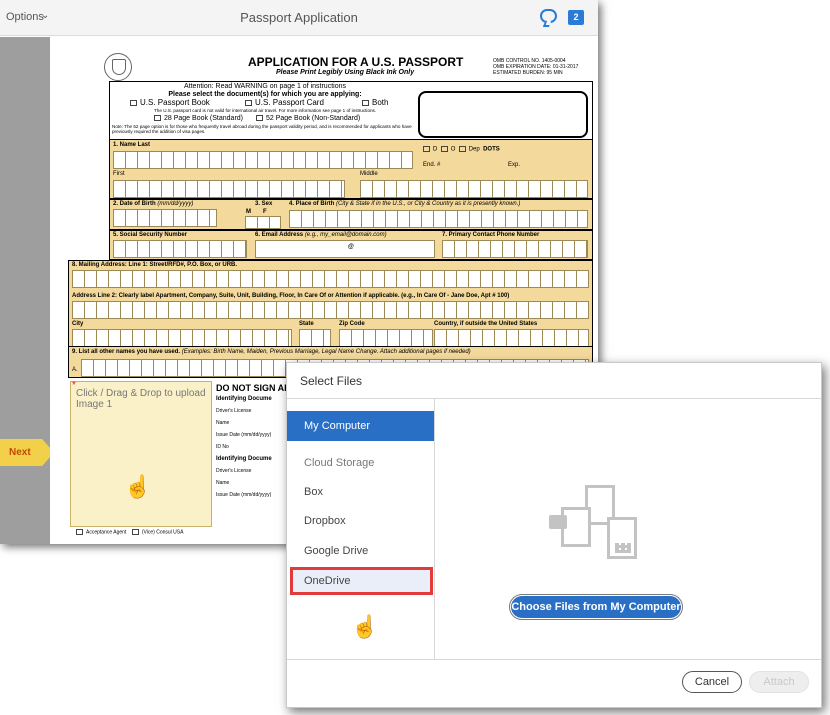 This screenshot has height=715, width=830. I want to click on phone-field, so click(515, 249).